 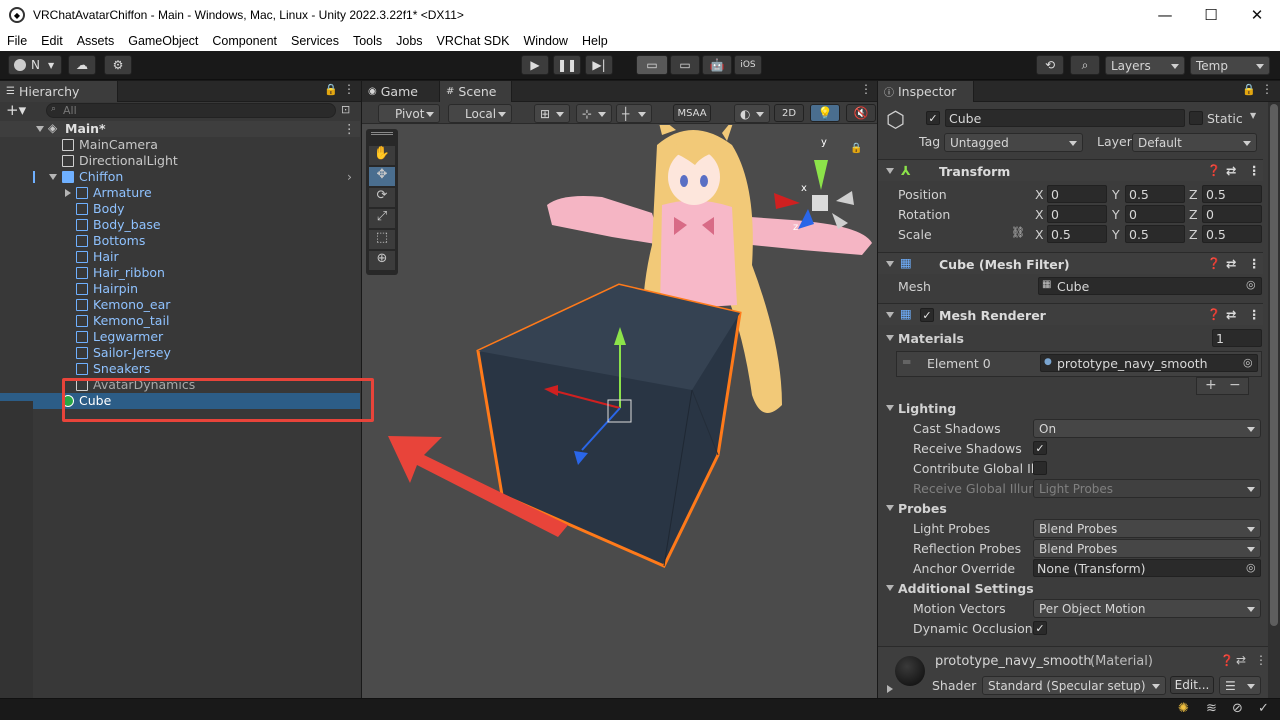 What do you see at coordinates (890, 689) in the screenshot?
I see `material-fold-icon` at bounding box center [890, 689].